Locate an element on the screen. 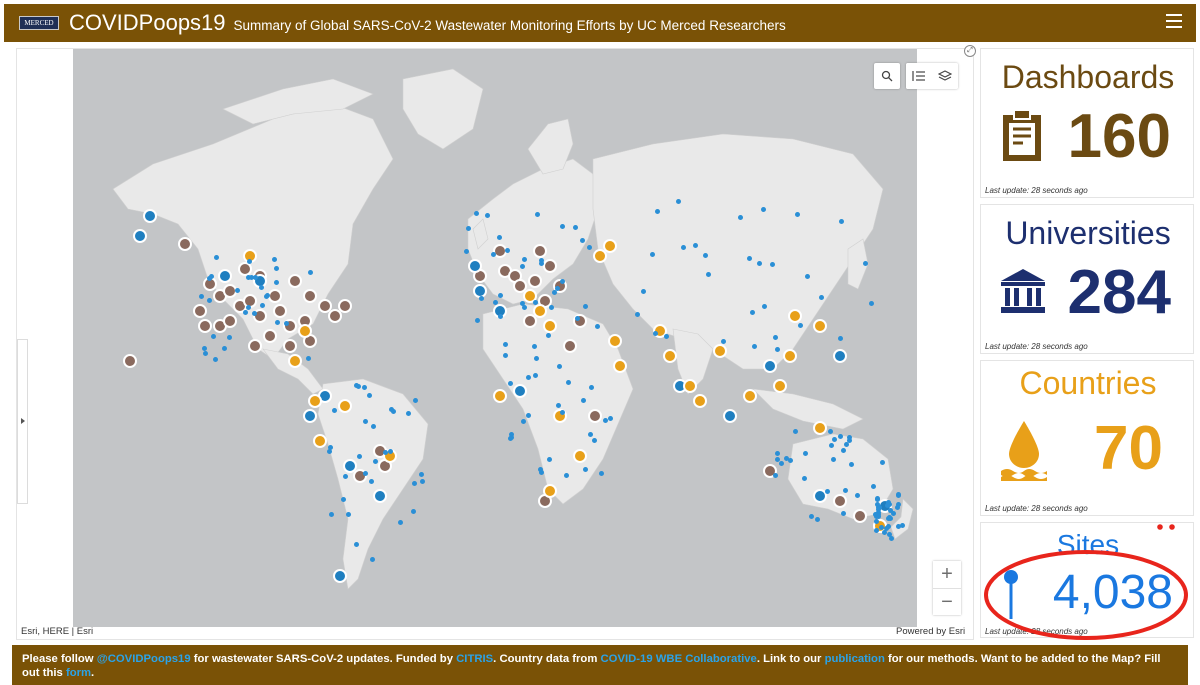 Image resolution: width=1200 pixels, height=685 pixels. layers-icon is located at coordinates (945, 76).